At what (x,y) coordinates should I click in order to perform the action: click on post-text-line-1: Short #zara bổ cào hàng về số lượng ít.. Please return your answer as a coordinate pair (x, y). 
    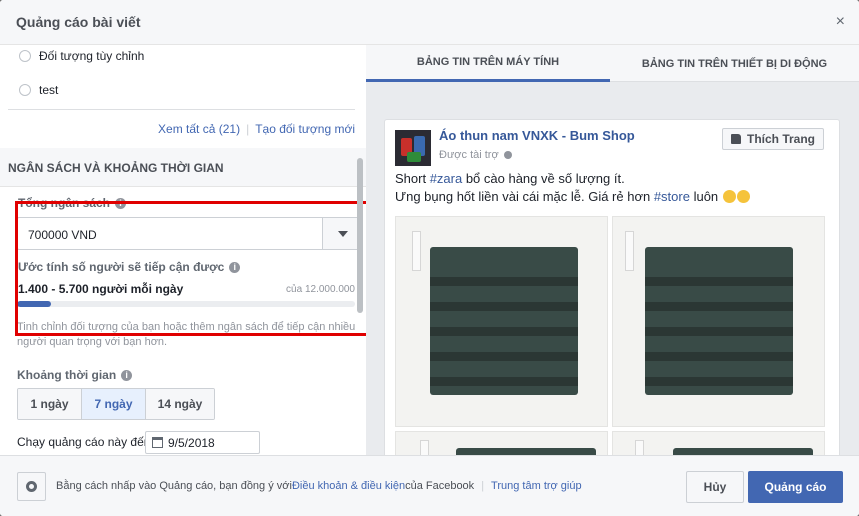
    Looking at the image, I should click on (510, 178).